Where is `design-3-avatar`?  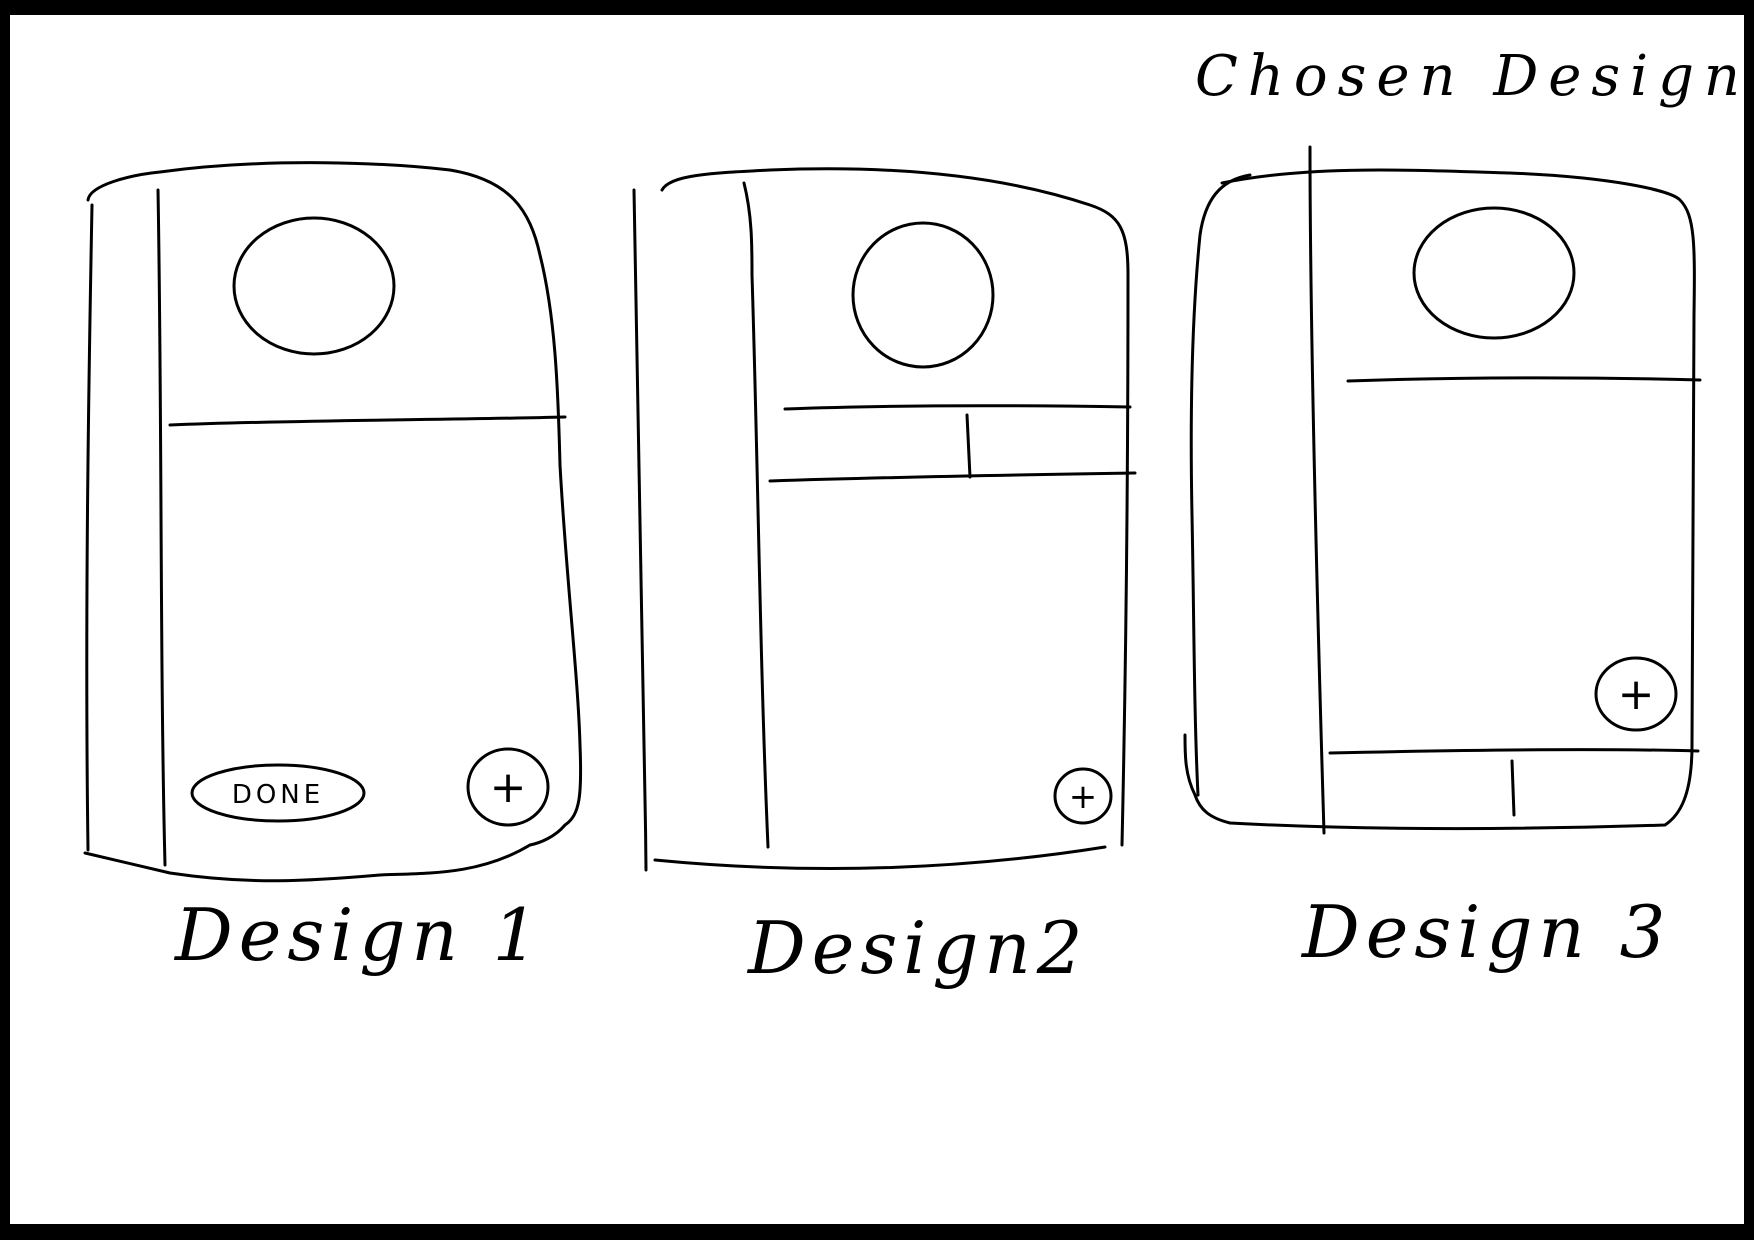 design-3-avatar is located at coordinates (1494, 273).